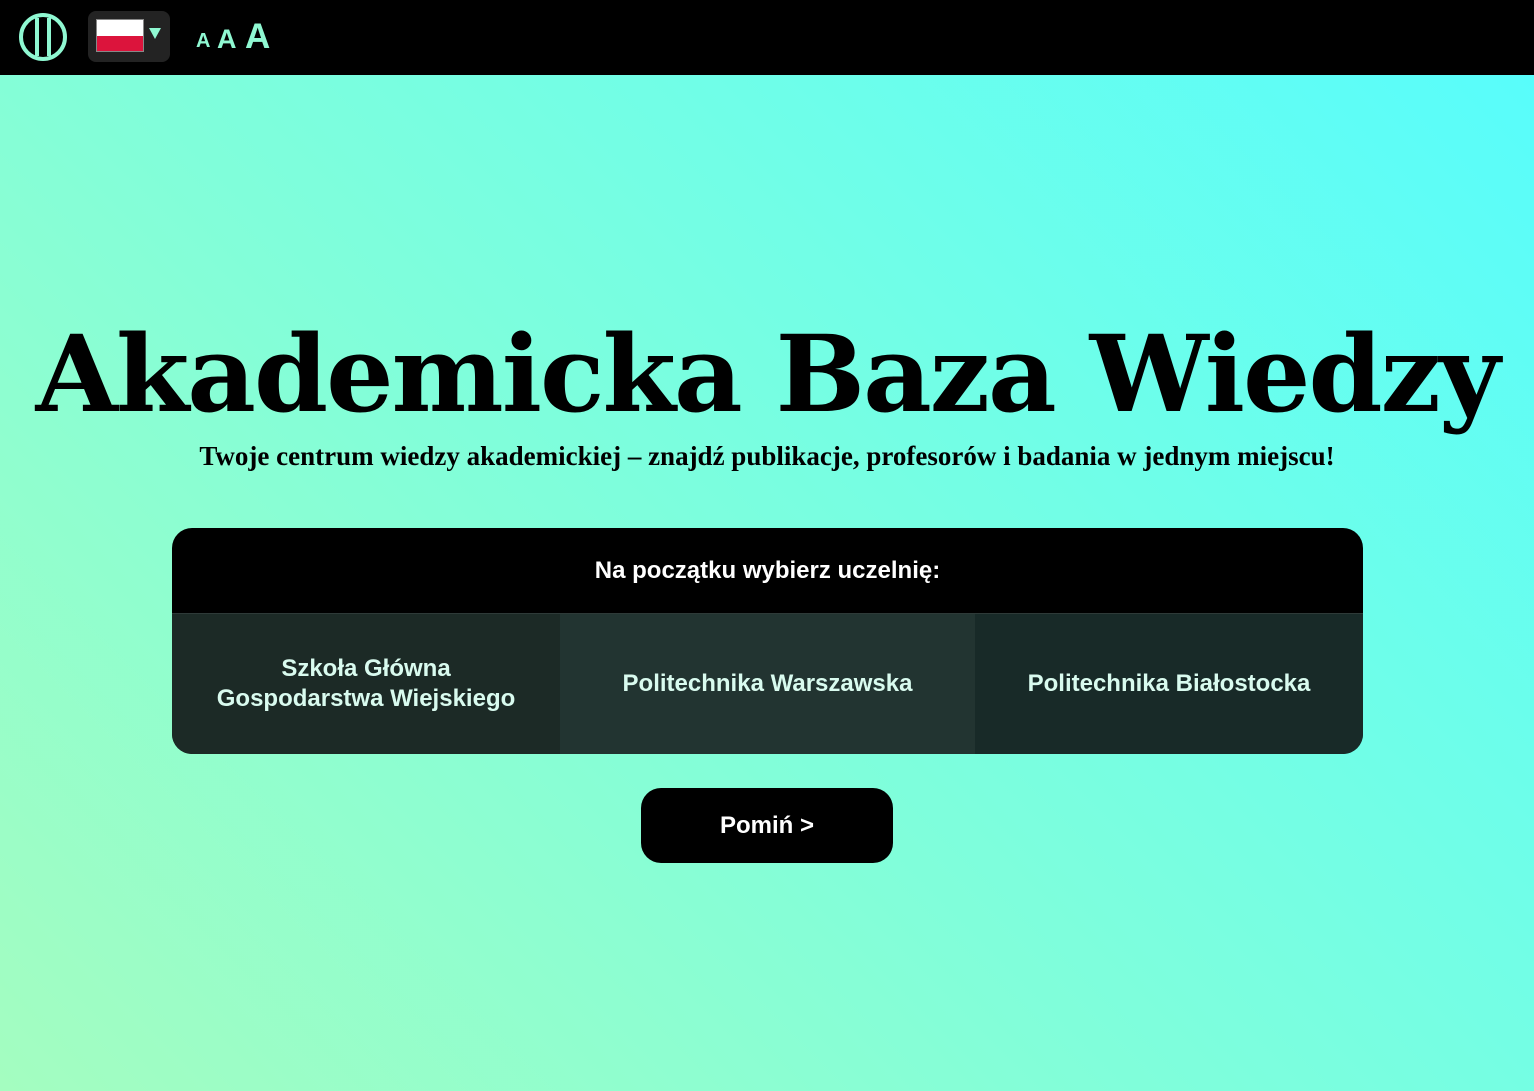 This screenshot has height=1091, width=1534. Describe the element at coordinates (767, 37) in the screenshot. I see `top-bar: A A A` at that location.